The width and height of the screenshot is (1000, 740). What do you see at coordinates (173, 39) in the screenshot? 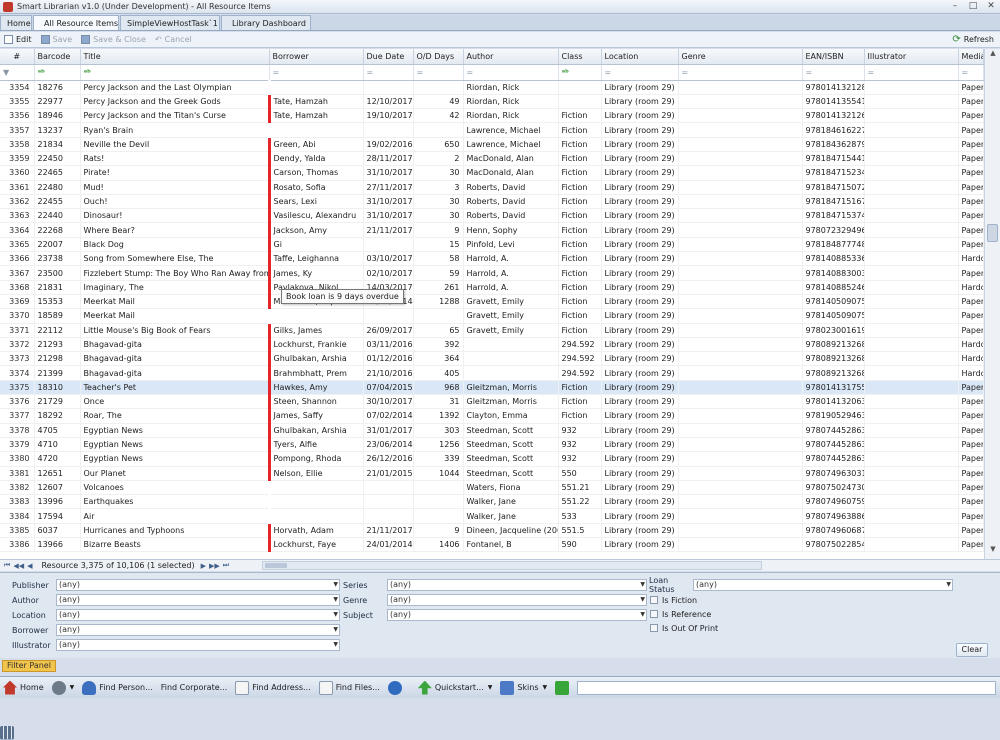
I see `cancel-button: ↶ Cancel` at bounding box center [173, 39].